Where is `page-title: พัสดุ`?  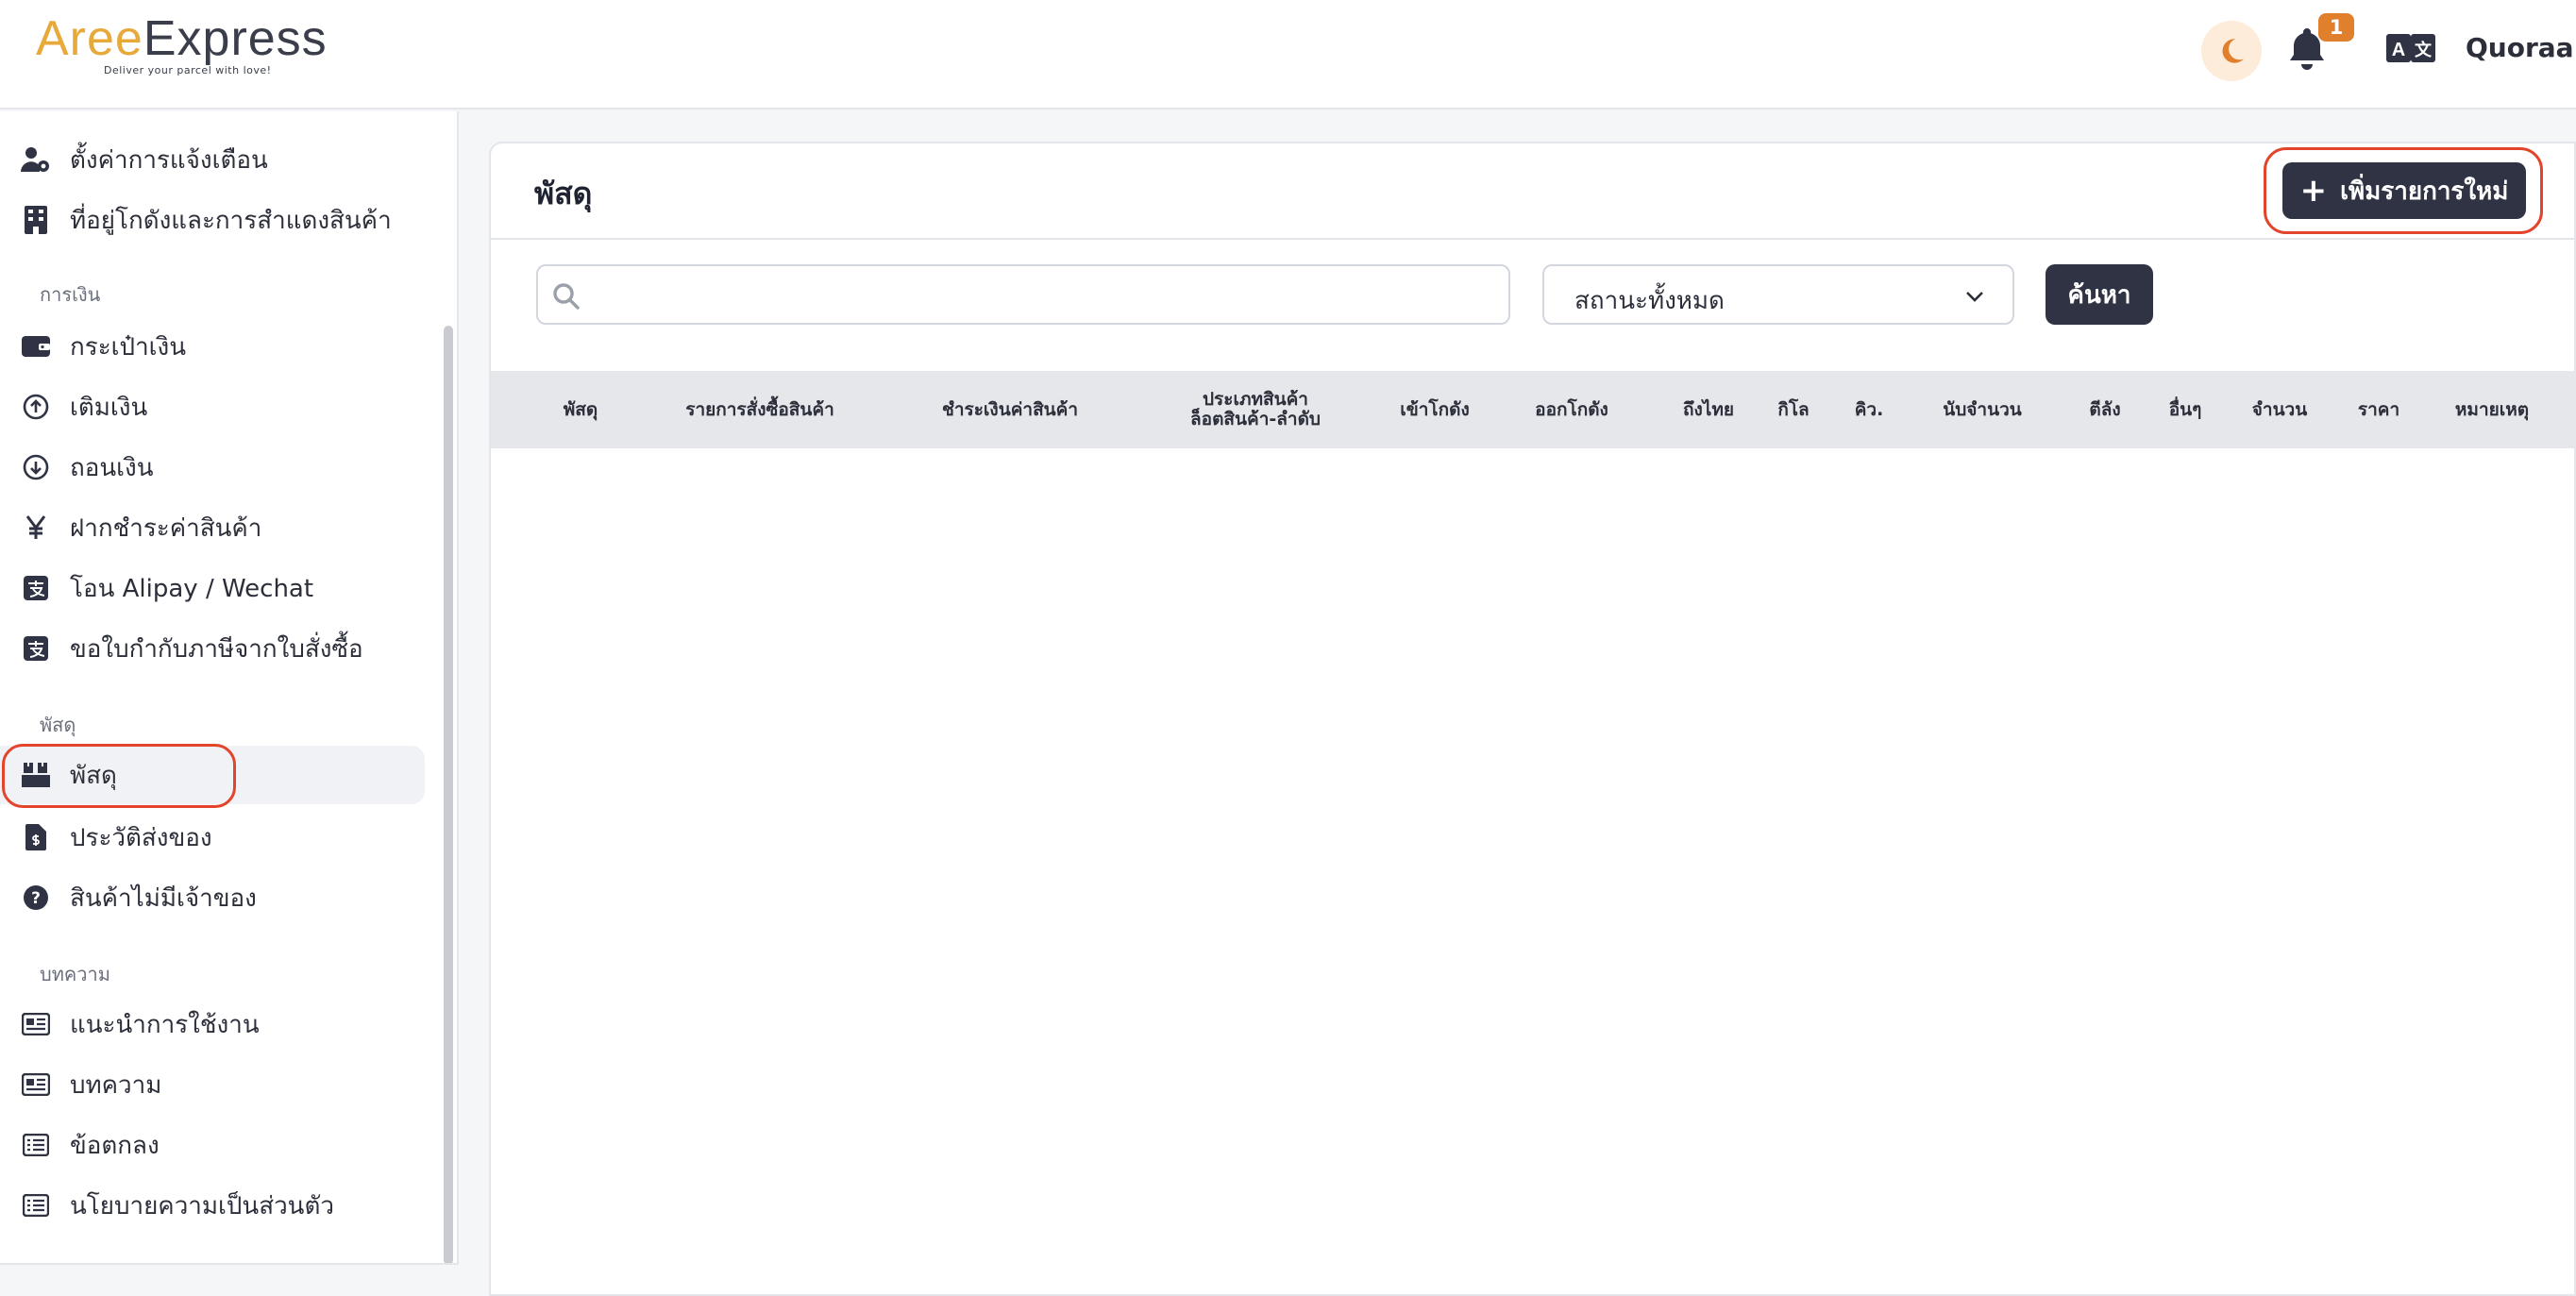
page-title: พัสดุ is located at coordinates (563, 193).